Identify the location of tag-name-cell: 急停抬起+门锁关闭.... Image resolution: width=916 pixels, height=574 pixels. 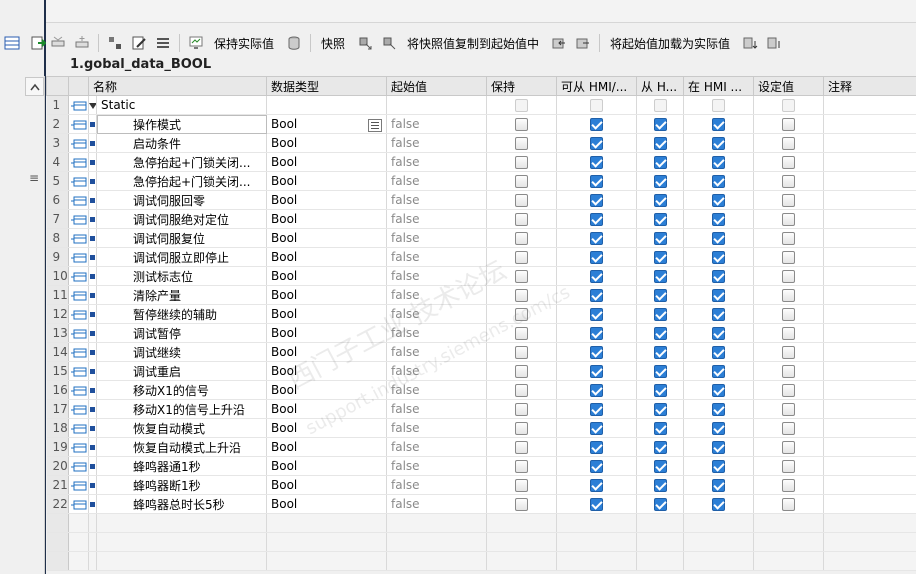
(182, 181).